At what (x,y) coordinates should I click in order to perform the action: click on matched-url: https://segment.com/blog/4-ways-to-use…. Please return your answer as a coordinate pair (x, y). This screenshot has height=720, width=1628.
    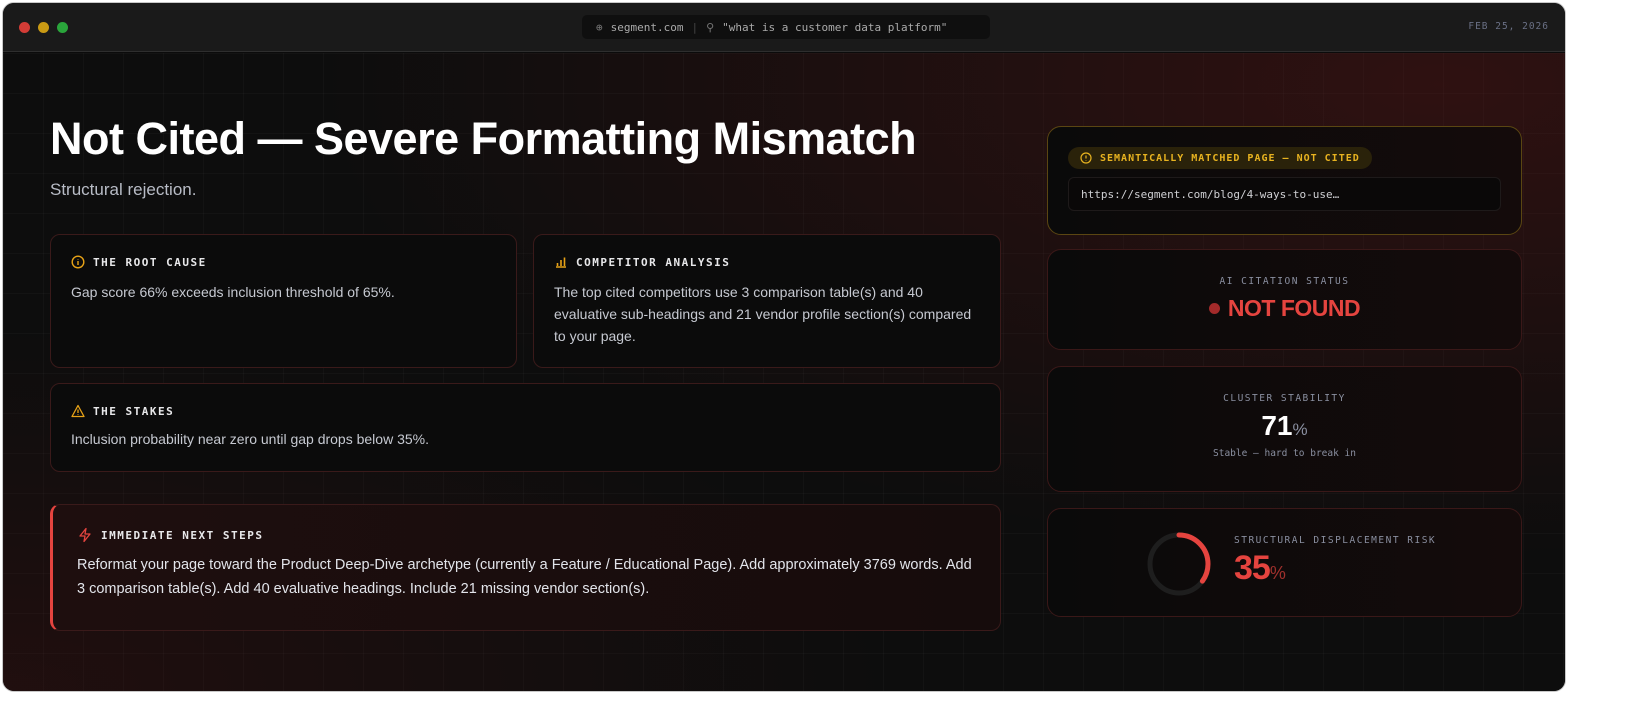
    Looking at the image, I should click on (1284, 194).